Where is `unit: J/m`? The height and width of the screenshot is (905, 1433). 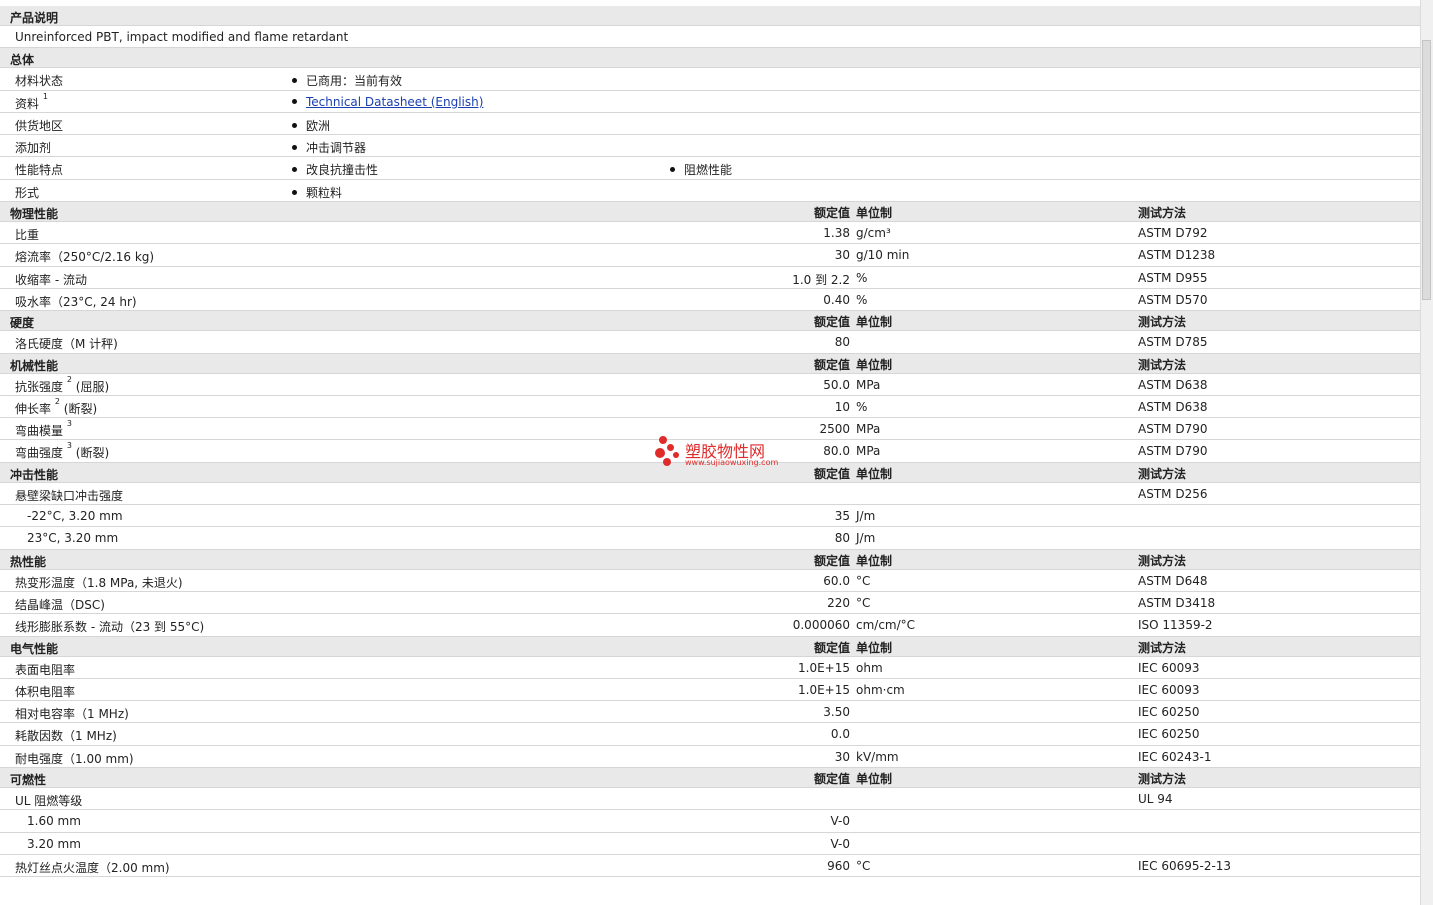 unit: J/m is located at coordinates (866, 538).